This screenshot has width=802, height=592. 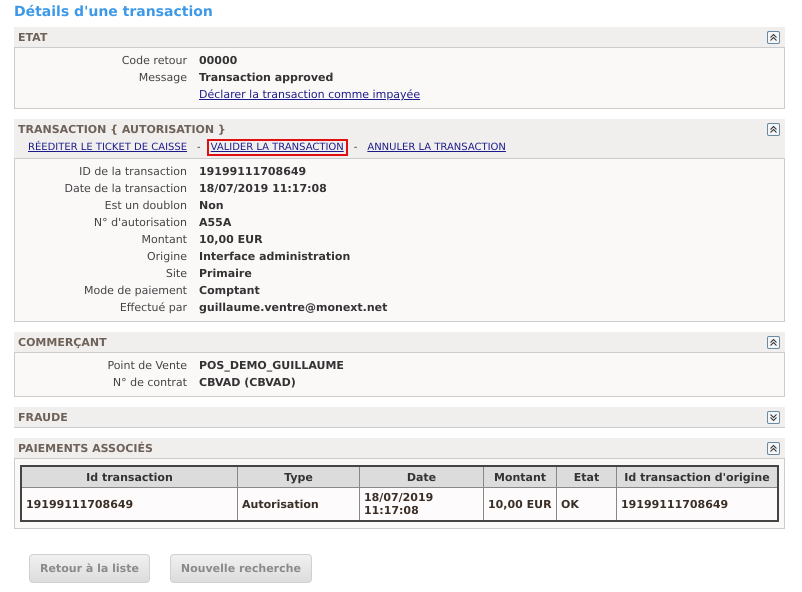 I want to click on field-label: Point de Vente, so click(x=147, y=365).